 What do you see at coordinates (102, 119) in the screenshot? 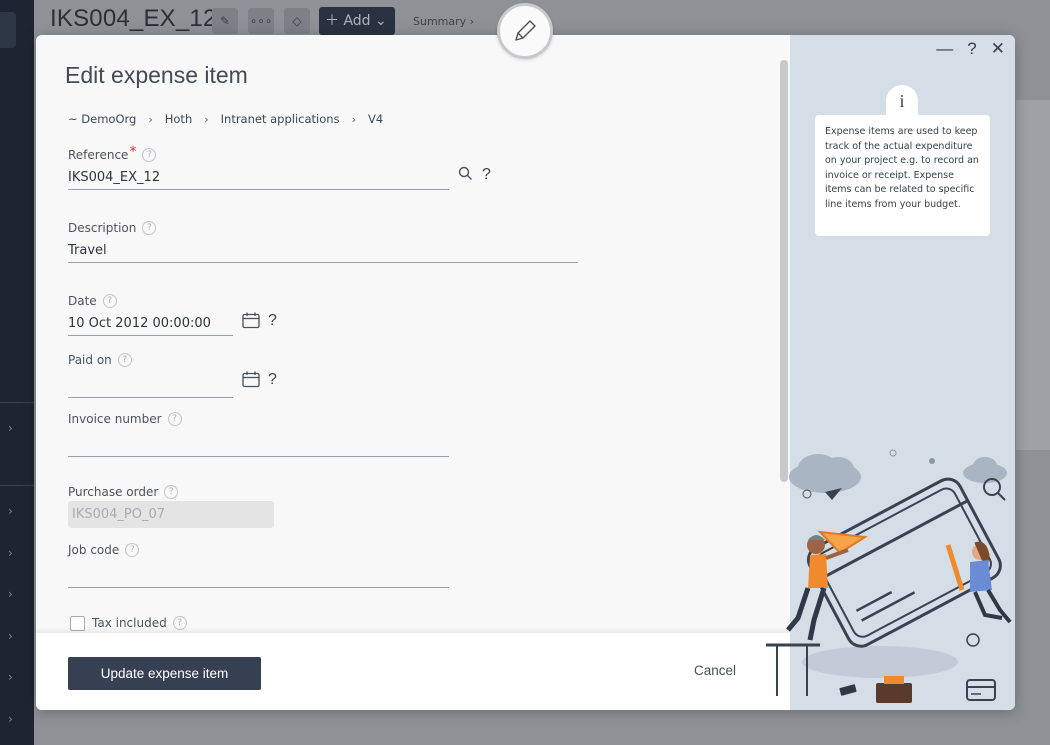
I see `breadcrumb-item: ~ DemoOrg` at bounding box center [102, 119].